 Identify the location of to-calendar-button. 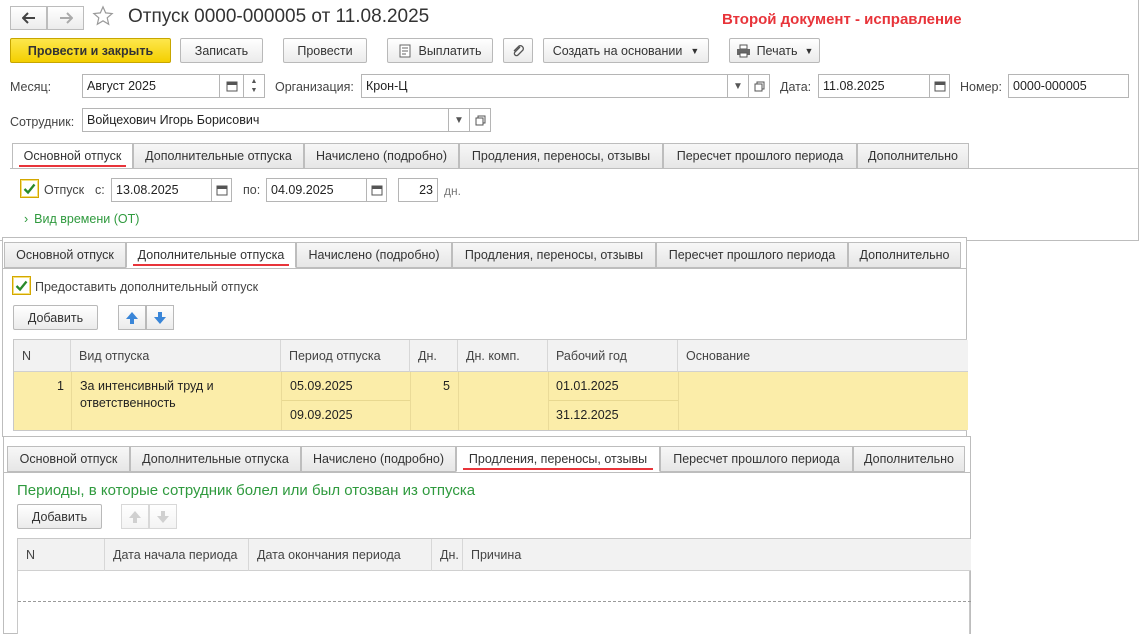
(376, 190).